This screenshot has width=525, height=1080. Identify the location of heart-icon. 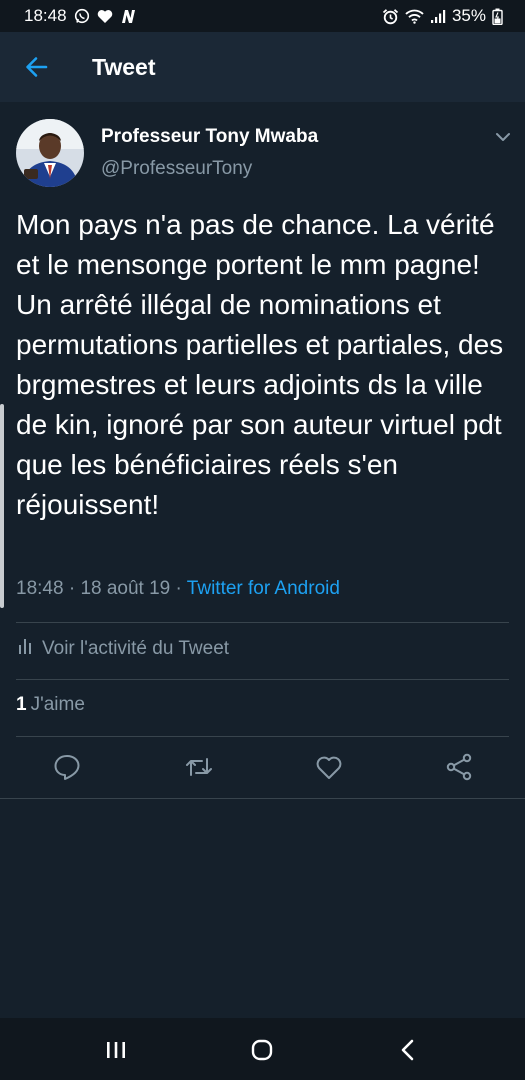
(105, 16).